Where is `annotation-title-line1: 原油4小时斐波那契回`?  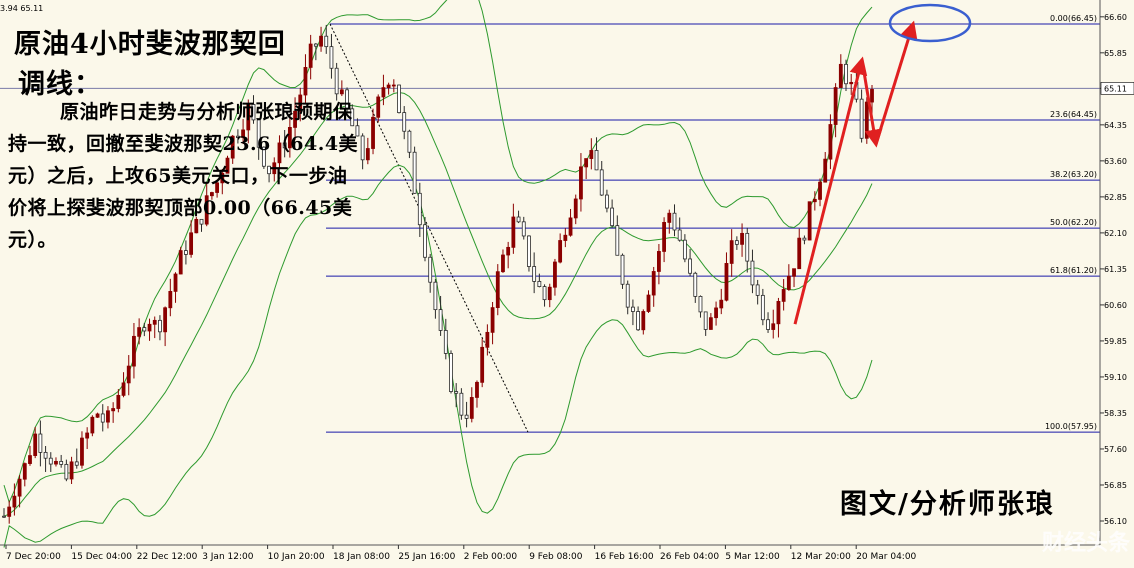
annotation-title-line1: 原油4小时斐波那契回 is located at coordinates (150, 44).